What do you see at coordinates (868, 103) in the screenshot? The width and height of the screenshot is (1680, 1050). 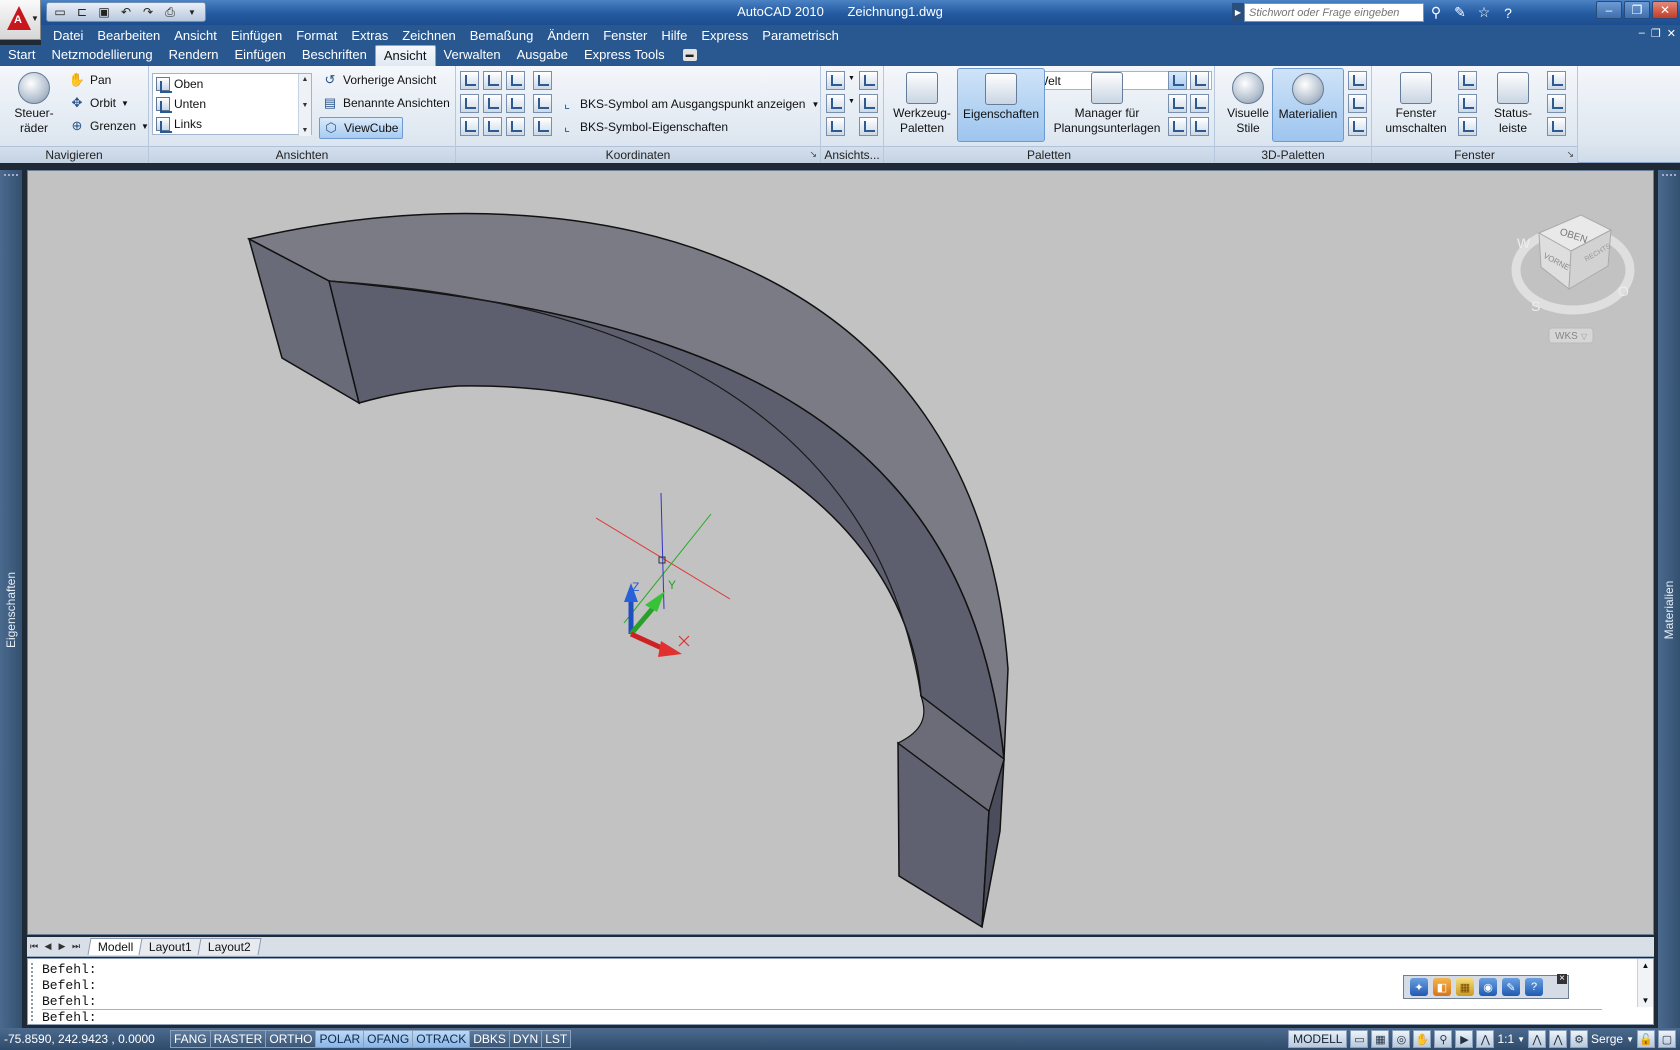 I see `viewport-join-icon` at bounding box center [868, 103].